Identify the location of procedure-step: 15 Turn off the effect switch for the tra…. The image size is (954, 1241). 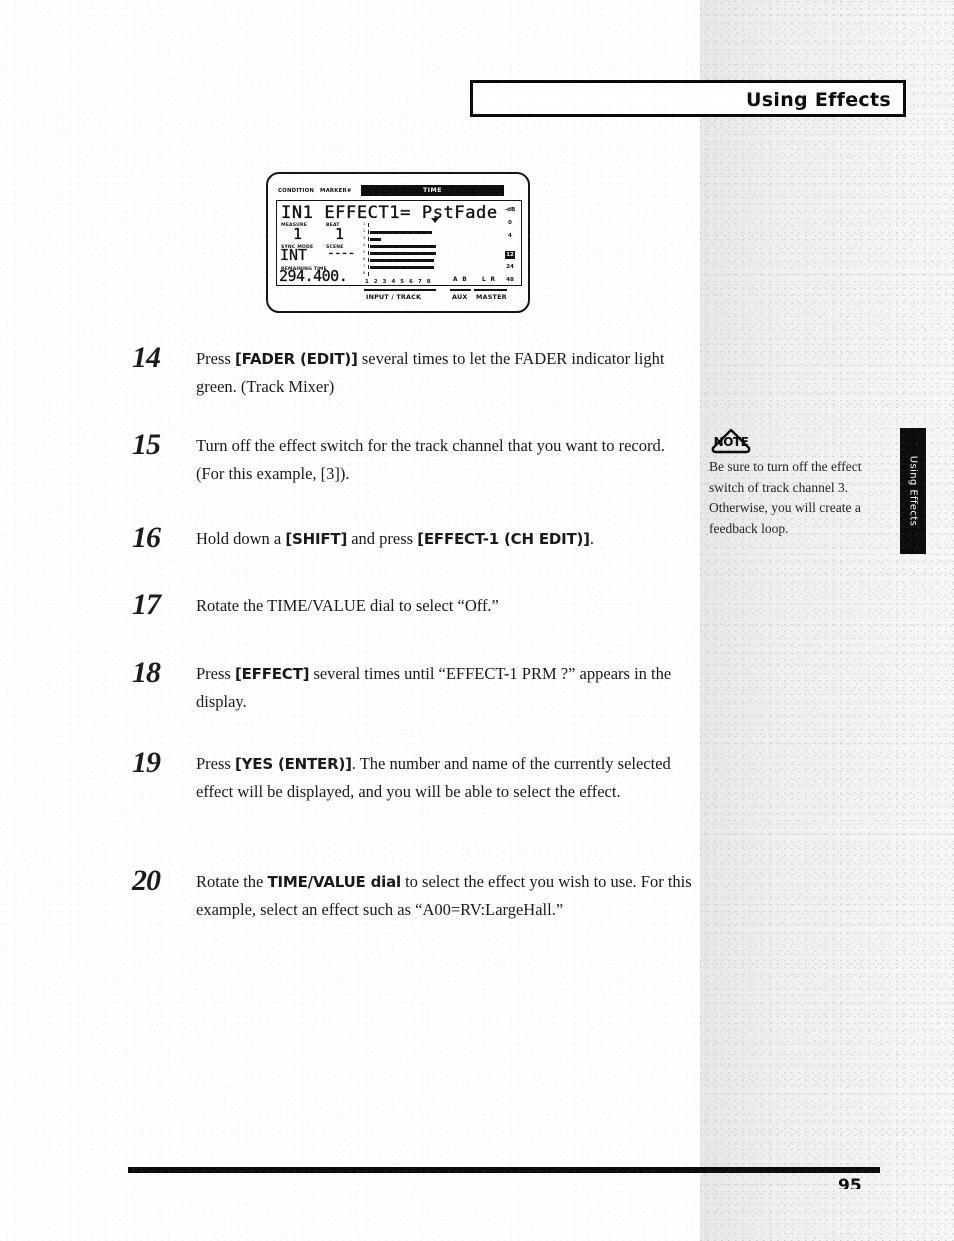
(412, 458).